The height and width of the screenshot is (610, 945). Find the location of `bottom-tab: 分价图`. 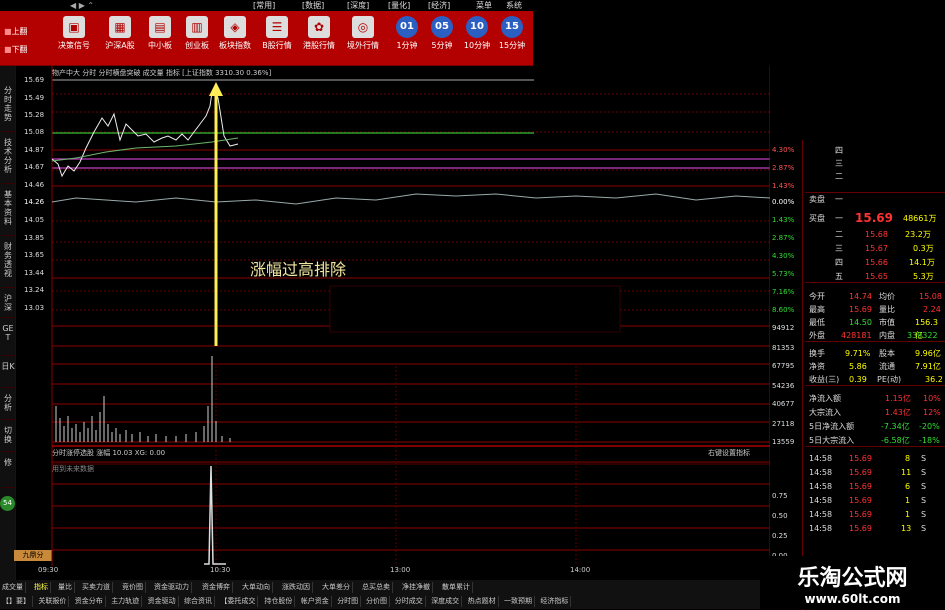

bottom-tab: 分价图 is located at coordinates (377, 601).